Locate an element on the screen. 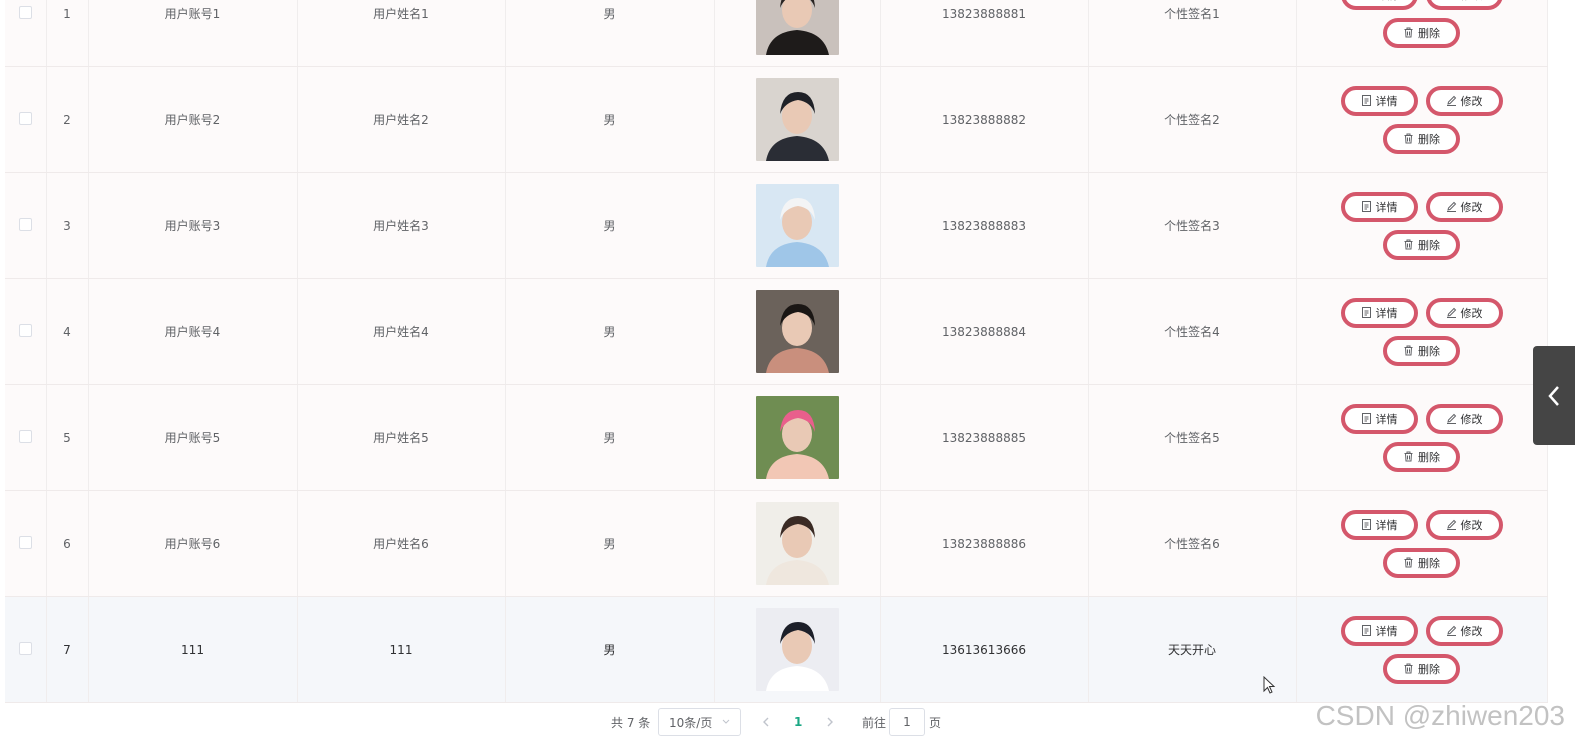 This screenshot has width=1575, height=747. next-page-button is located at coordinates (830, 722).